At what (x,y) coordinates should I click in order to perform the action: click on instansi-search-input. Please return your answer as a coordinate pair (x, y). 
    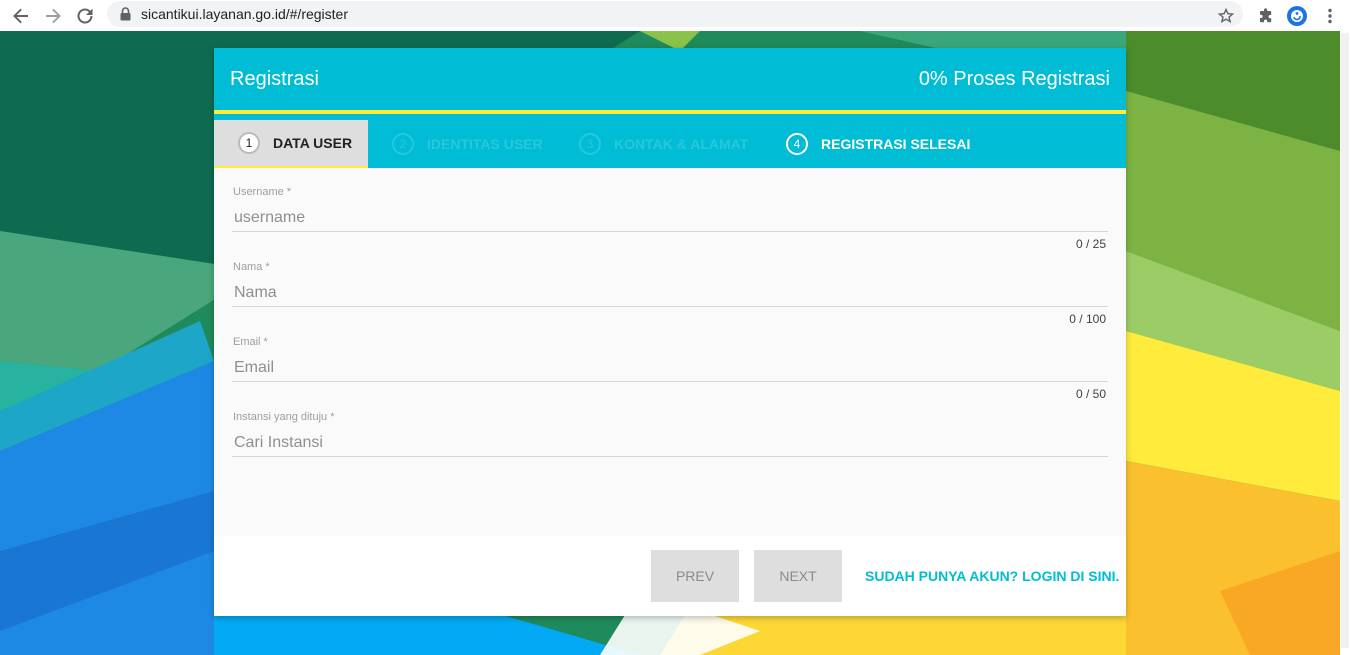
    Looking at the image, I should click on (670, 443).